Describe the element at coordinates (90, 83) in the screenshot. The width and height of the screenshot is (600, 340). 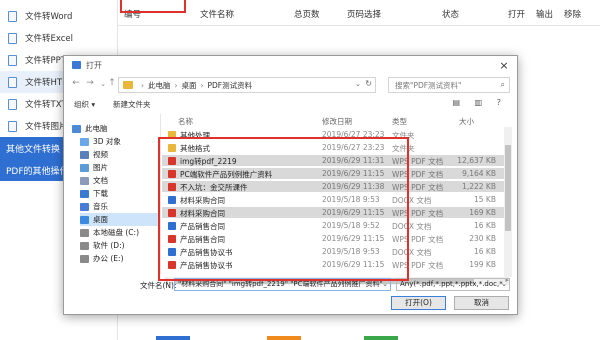
I see `forward-arrow-icon: →` at that location.